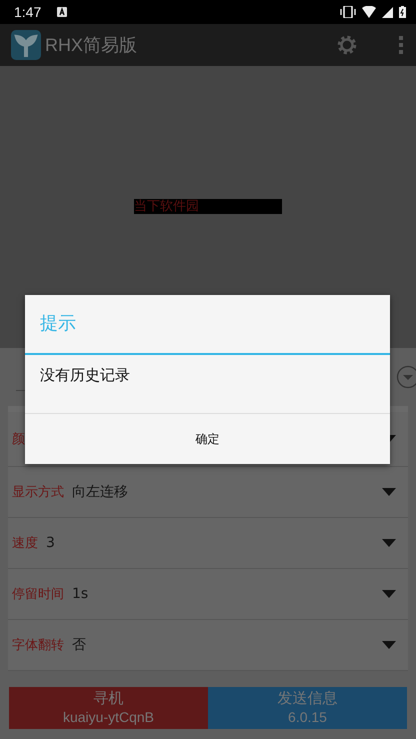 This screenshot has width=416, height=739. I want to click on setting-value: 向左连移, so click(100, 492).